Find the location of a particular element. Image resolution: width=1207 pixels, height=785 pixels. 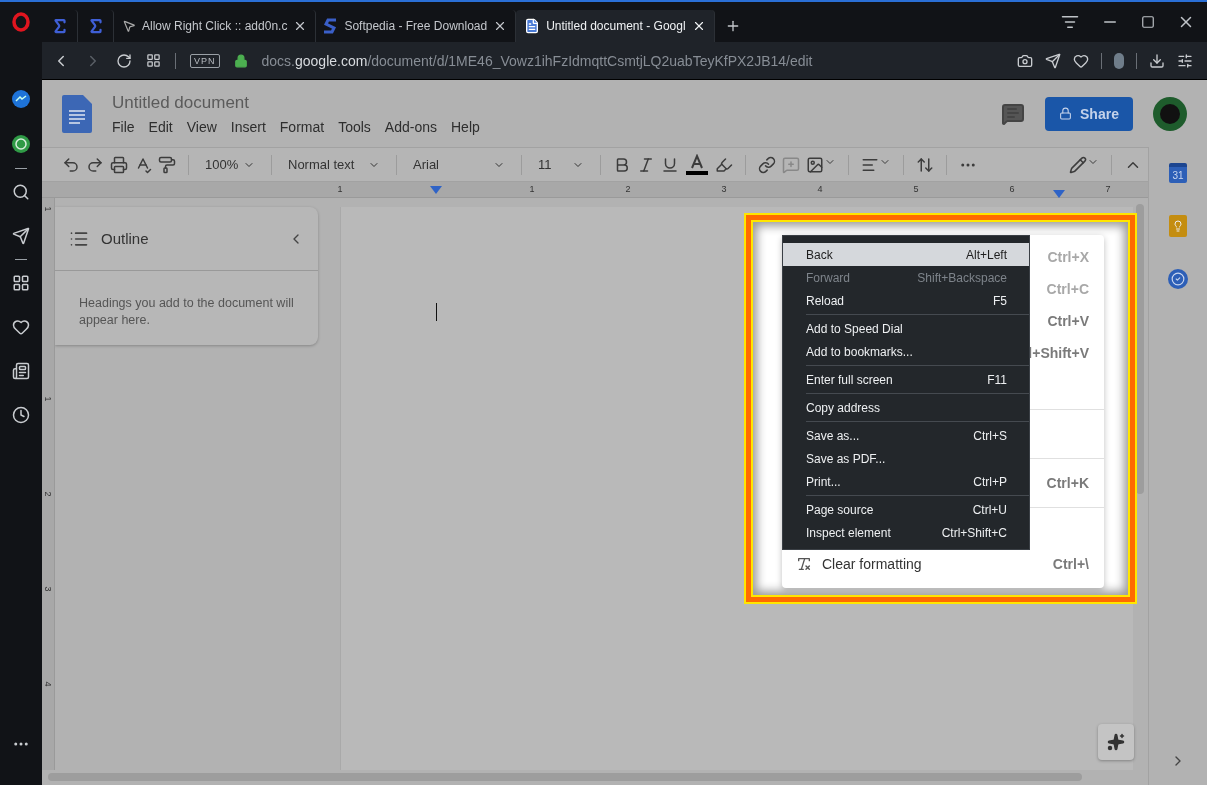

sparkle-icon is located at coordinates (1116, 742).